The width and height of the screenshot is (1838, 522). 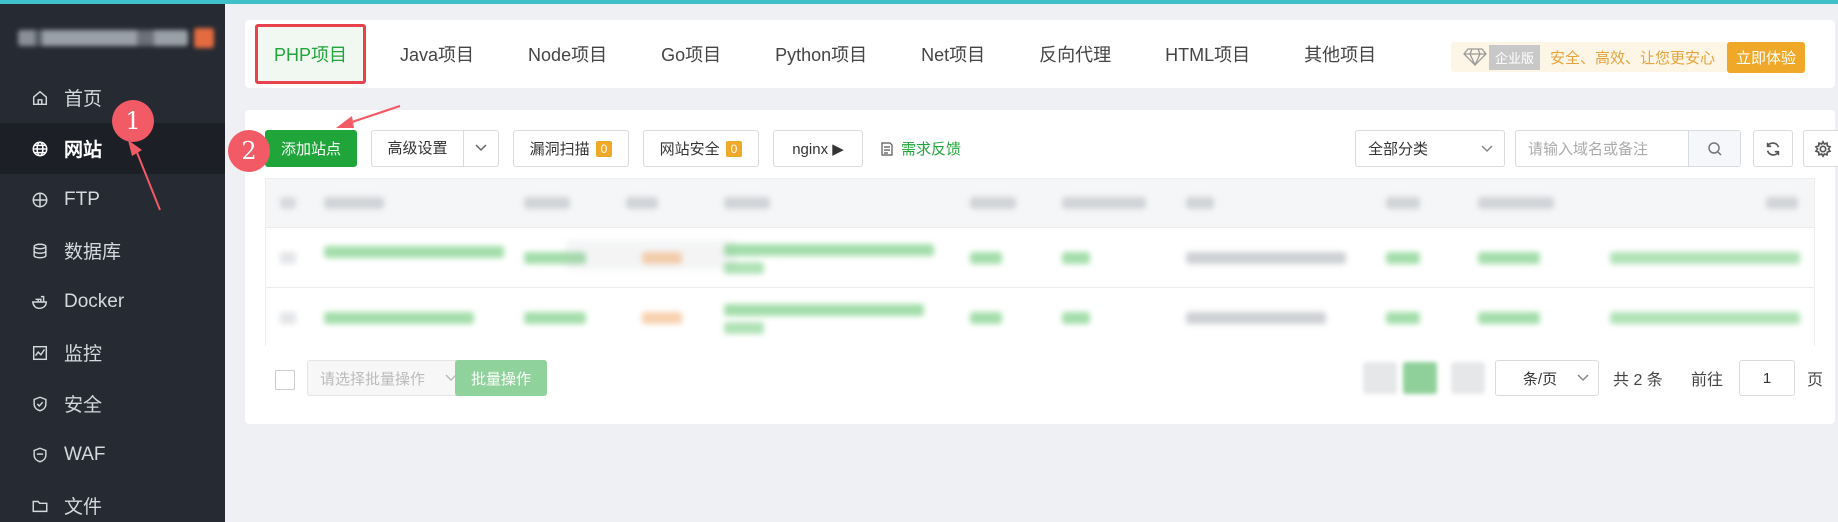 What do you see at coordinates (249, 151) in the screenshot?
I see `step-marker-2: 2` at bounding box center [249, 151].